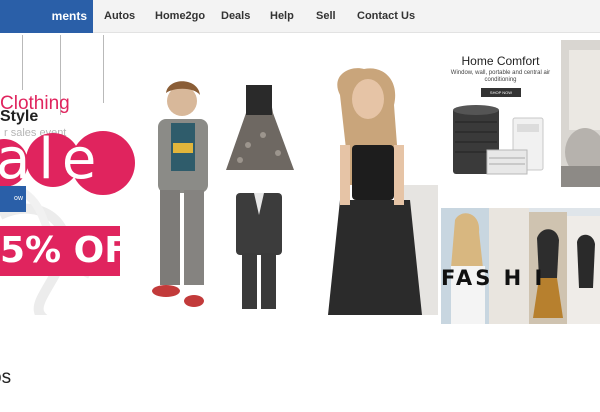  Describe the element at coordinates (180, 16) in the screenshot. I see `nav-link-home2go: Home2go` at that location.